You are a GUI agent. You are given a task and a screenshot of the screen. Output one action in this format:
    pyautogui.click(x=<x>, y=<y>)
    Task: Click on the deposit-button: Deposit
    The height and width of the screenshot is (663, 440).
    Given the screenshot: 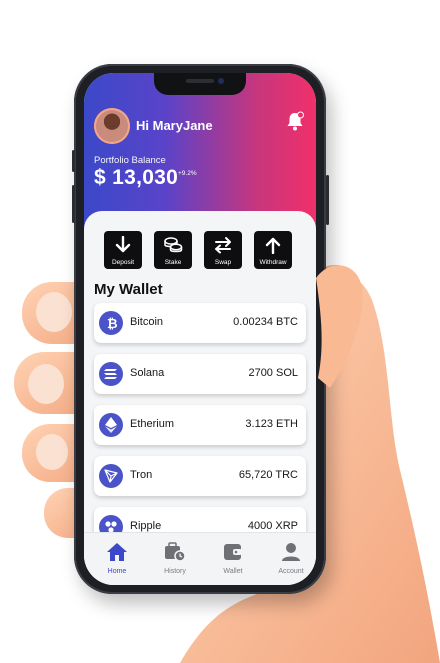 What is the action you would take?
    pyautogui.click(x=123, y=250)
    